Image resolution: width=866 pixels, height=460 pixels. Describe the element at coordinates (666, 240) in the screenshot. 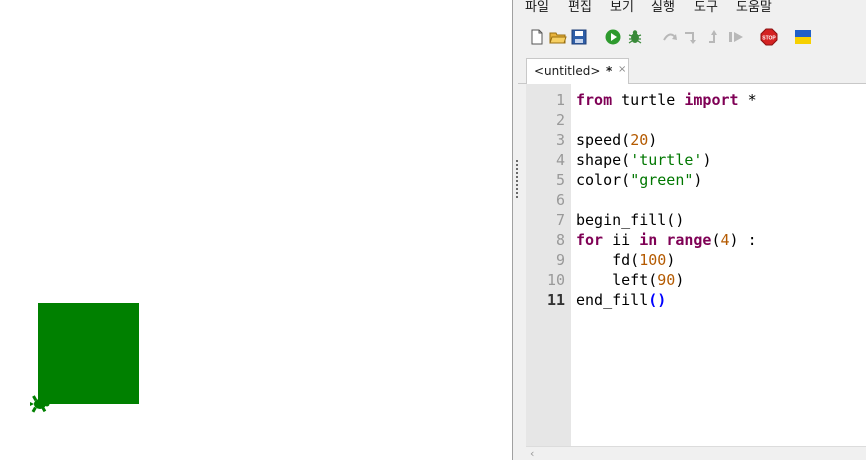

I see `code-line: for ii in range(4) :` at that location.